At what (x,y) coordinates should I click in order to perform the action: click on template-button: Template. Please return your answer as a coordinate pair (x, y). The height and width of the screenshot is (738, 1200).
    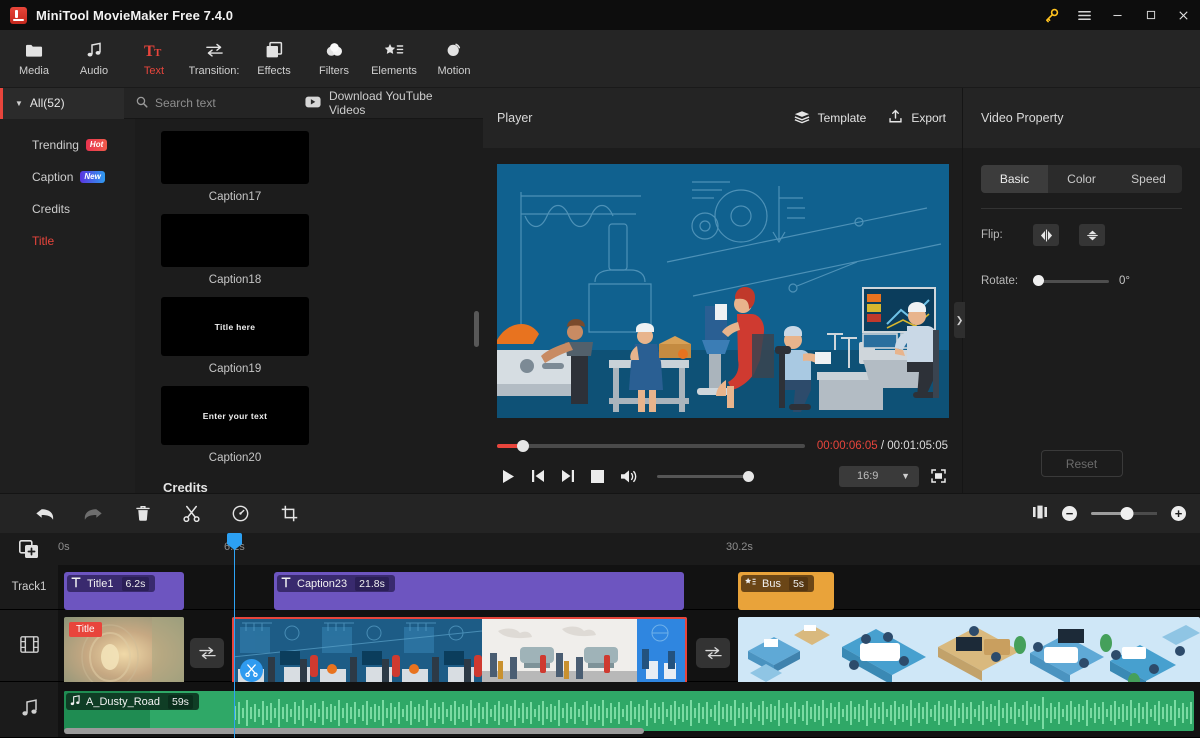
    Looking at the image, I should click on (830, 118).